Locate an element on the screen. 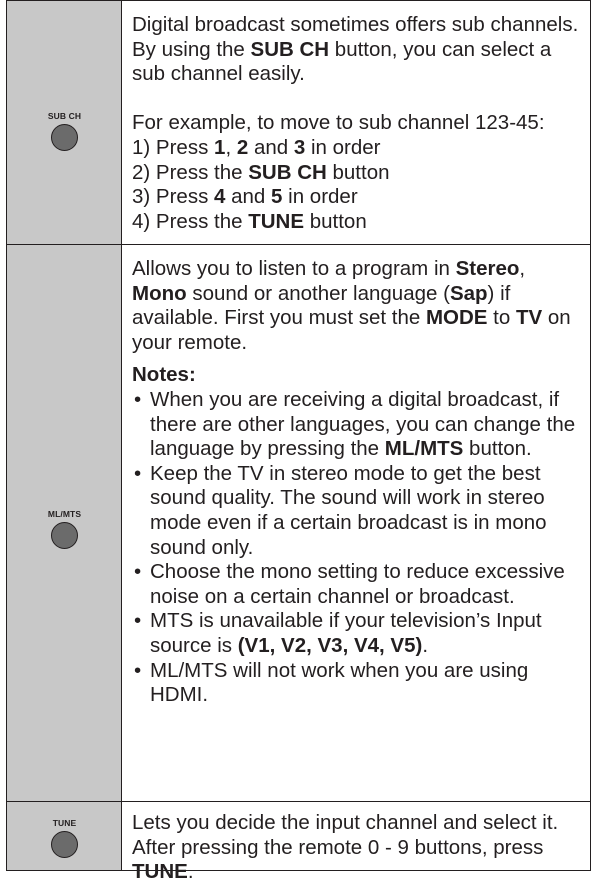 Image resolution: width=594 pixels, height=885 pixels. bold-segment: 1 is located at coordinates (220, 147).